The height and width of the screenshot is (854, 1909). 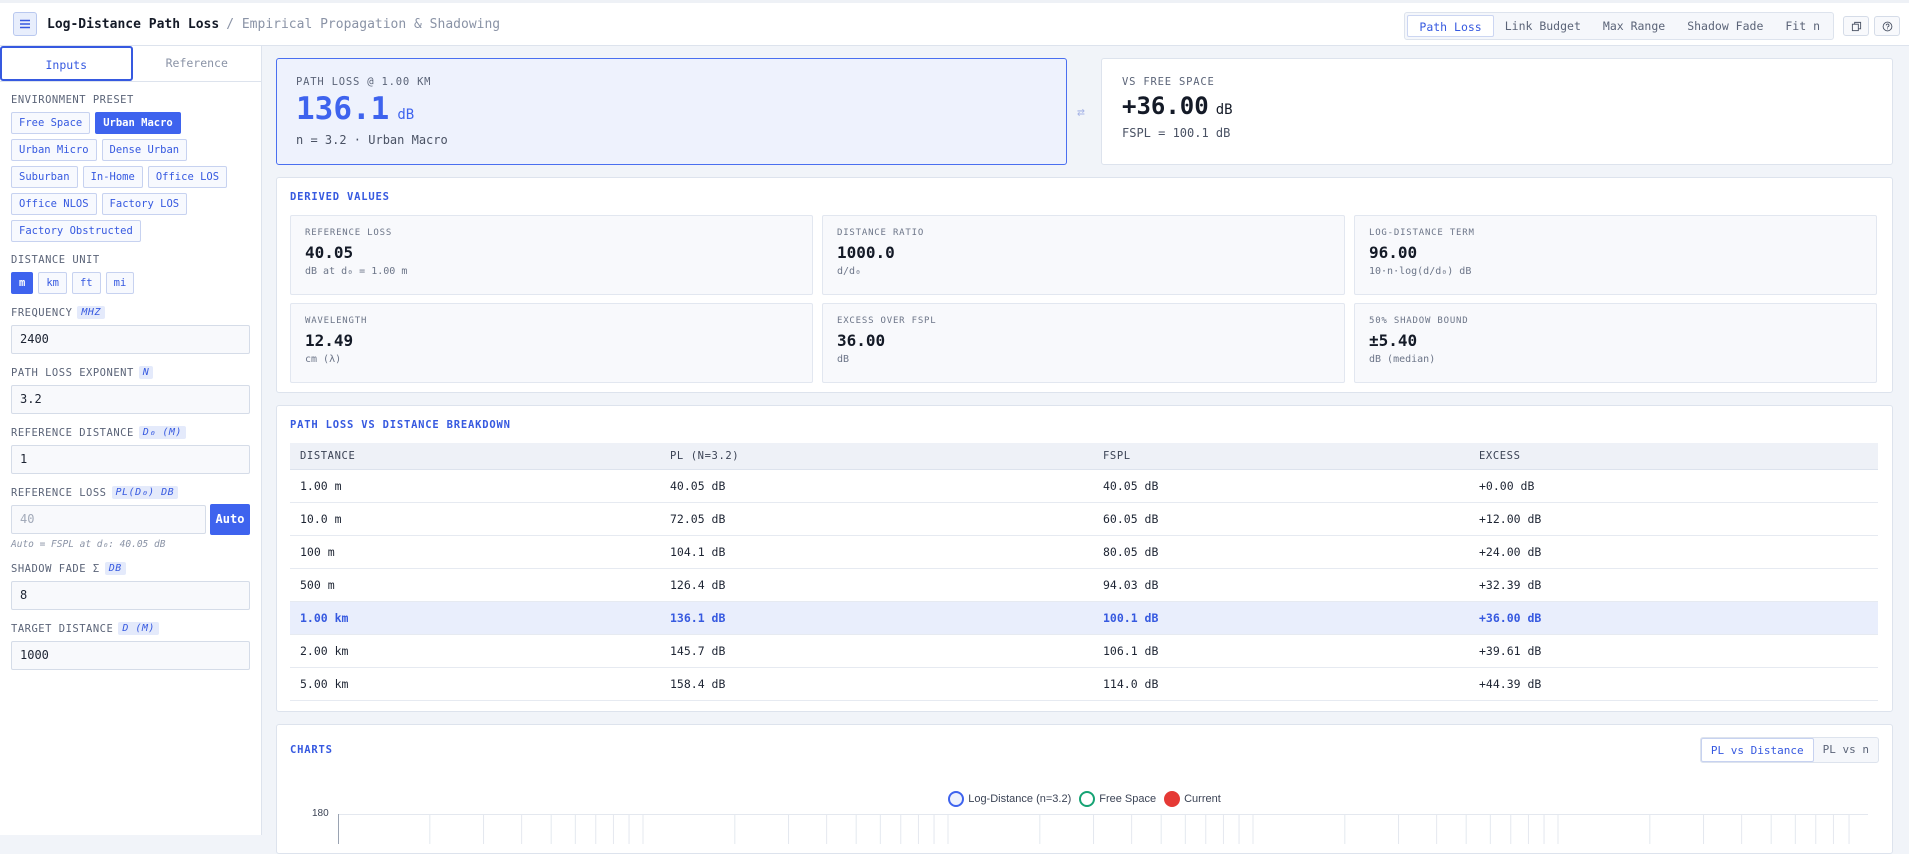 I want to click on nav-fit-n: Fit n, so click(x=1802, y=26).